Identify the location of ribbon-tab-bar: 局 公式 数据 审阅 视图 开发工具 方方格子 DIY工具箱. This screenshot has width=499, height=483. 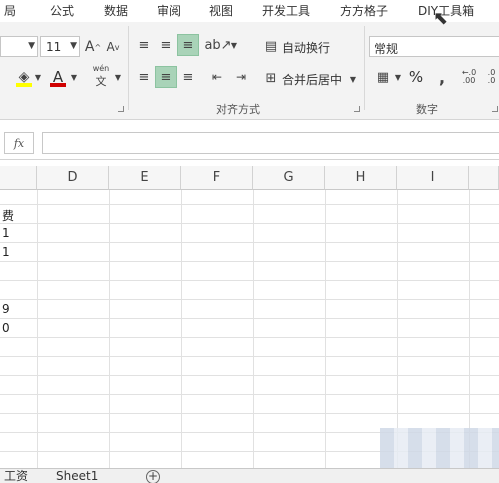
(249, 11).